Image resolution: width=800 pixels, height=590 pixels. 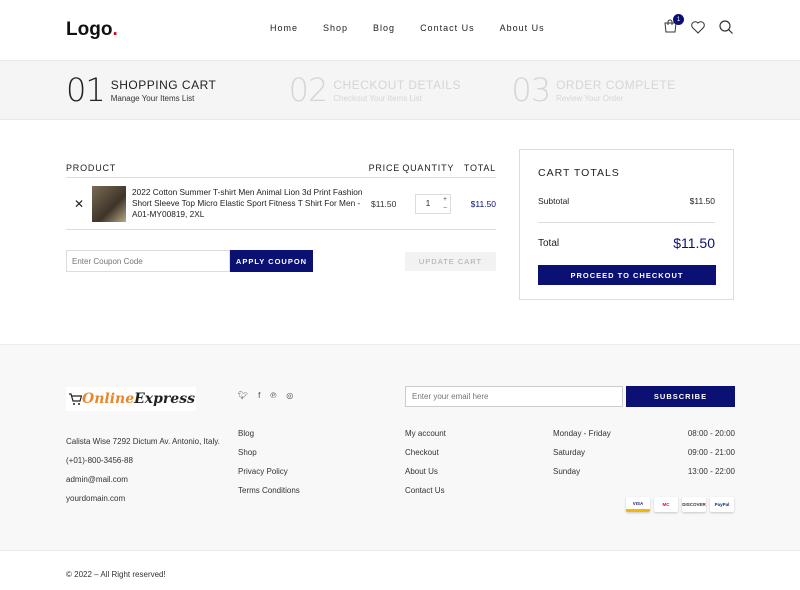 I want to click on coupon-row: APPLY COUPON UPDATE CART, so click(x=281, y=261).